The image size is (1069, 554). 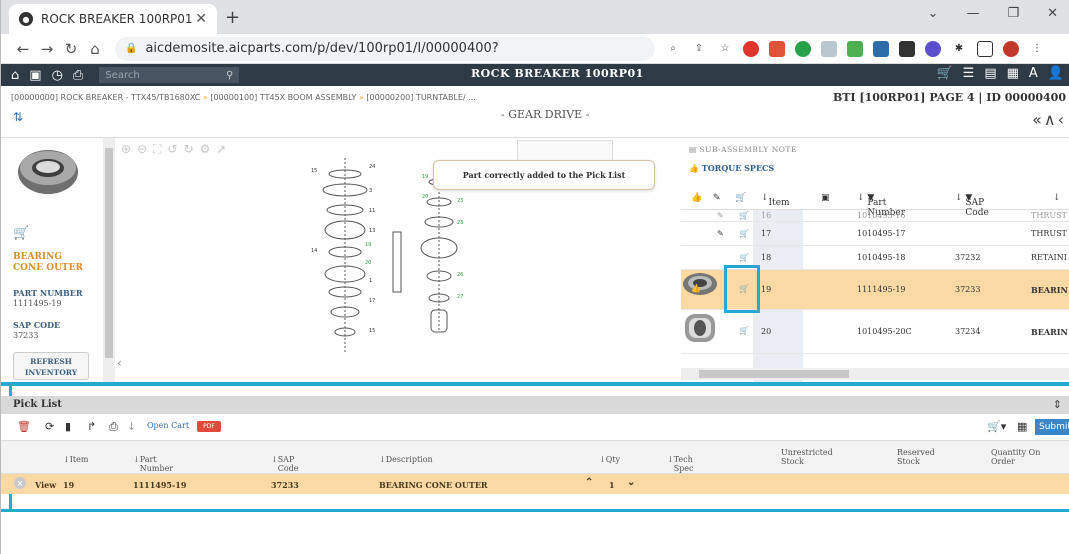 I want to click on home-icon: ⌂, so click(x=95, y=49).